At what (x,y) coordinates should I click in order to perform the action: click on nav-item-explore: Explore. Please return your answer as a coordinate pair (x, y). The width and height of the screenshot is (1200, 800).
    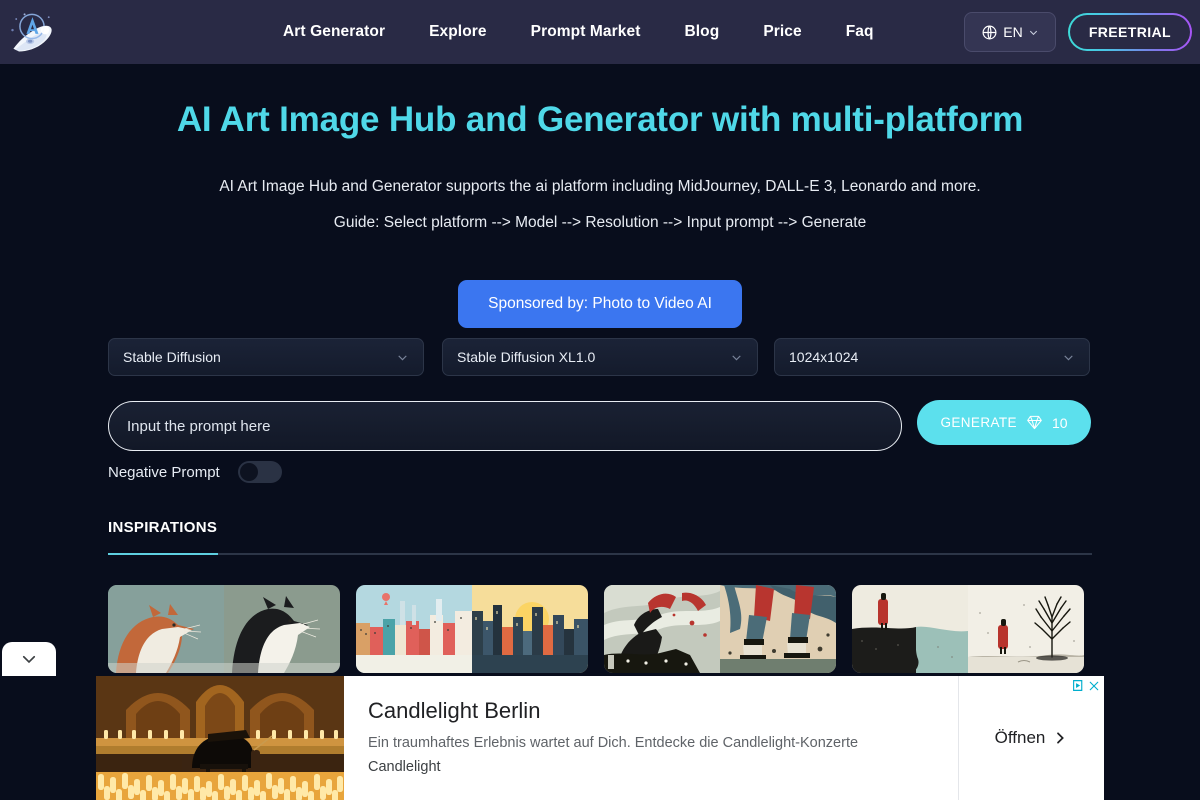
    Looking at the image, I should click on (458, 32).